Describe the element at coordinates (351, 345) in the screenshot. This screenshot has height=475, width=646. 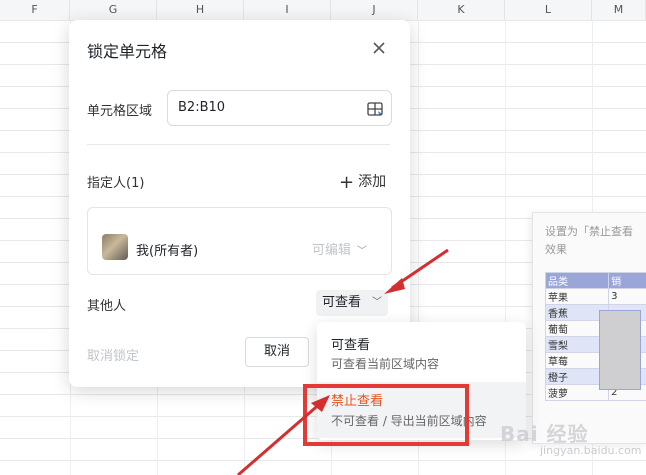
I see `menu-option-title: 可查看` at that location.